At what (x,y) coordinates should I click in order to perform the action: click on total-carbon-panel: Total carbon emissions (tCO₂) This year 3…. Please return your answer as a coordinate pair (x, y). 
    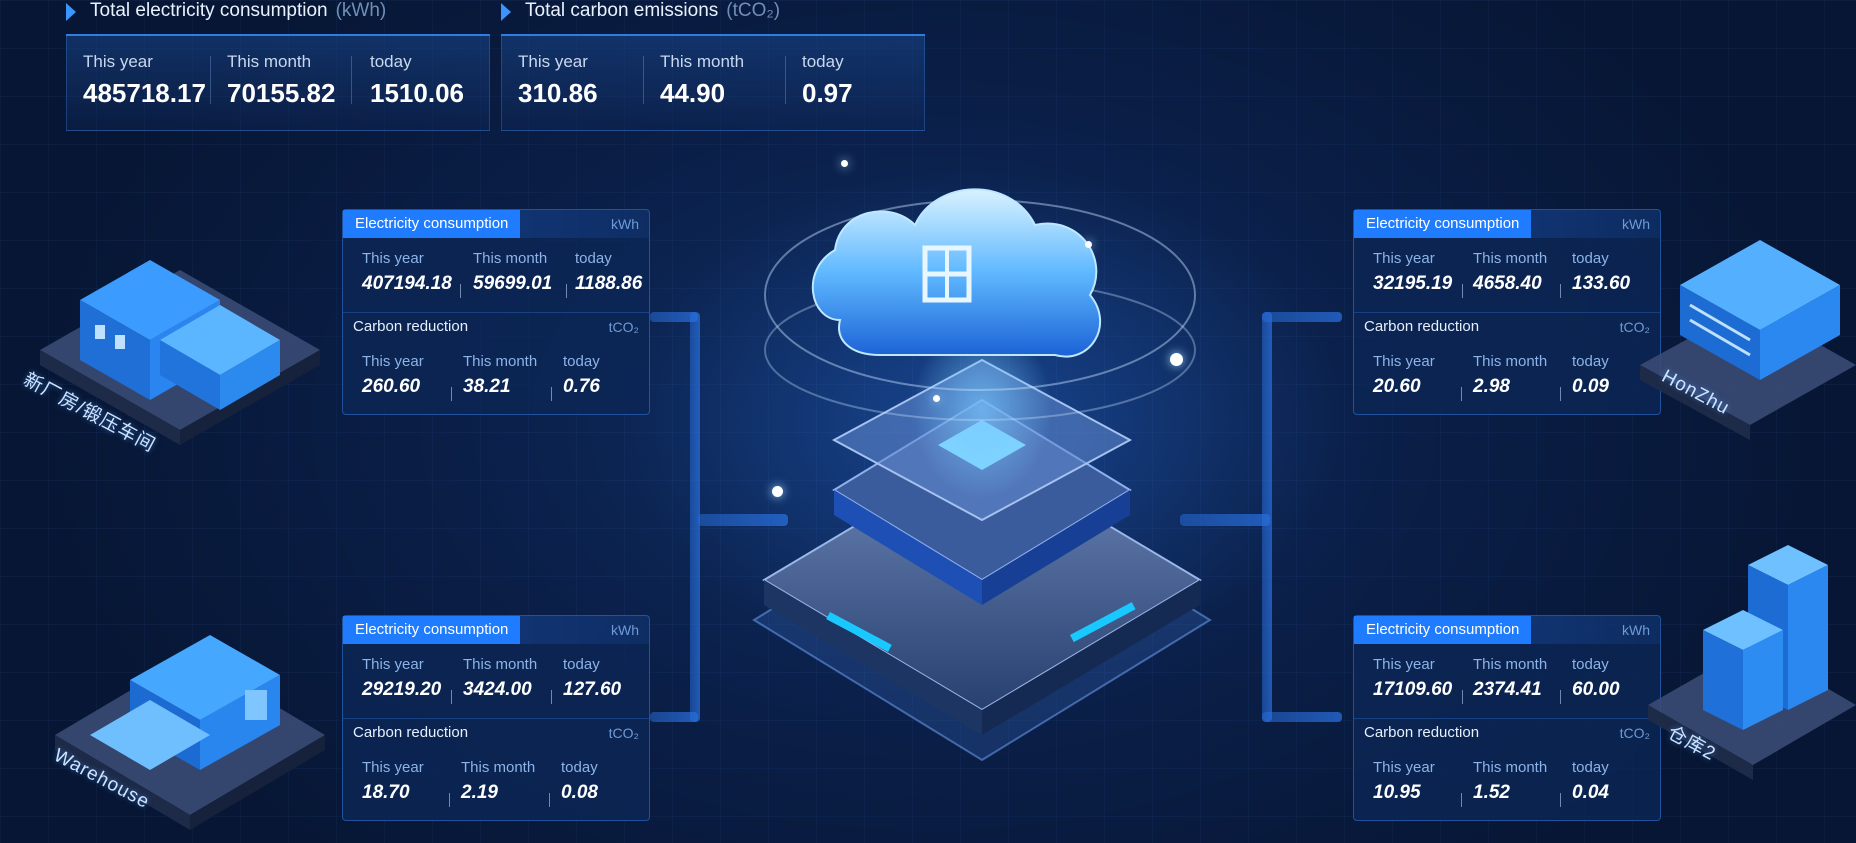
    Looking at the image, I should click on (713, 65).